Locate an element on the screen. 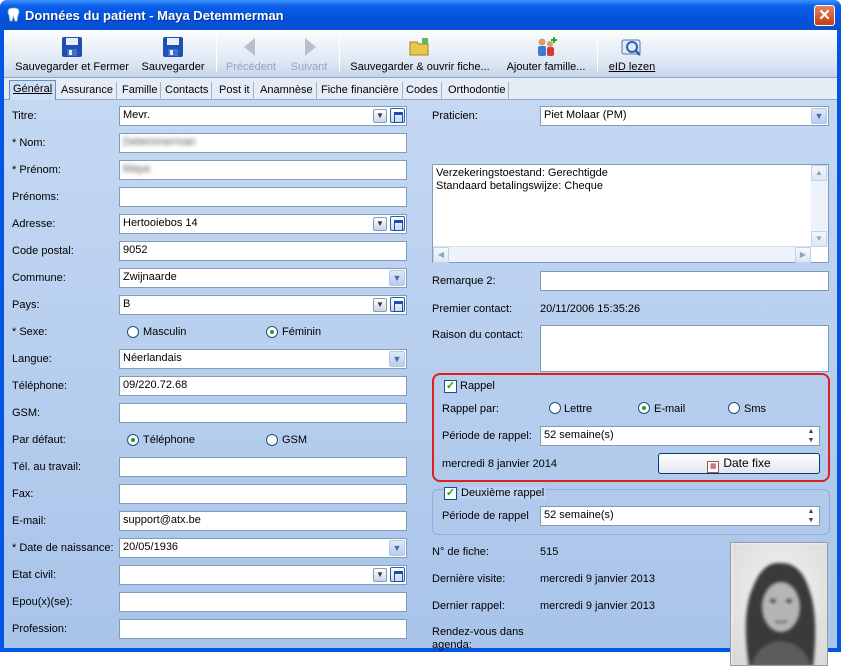 This screenshot has height=666, width=841. scroll-left-icon: ◀ is located at coordinates (441, 255).